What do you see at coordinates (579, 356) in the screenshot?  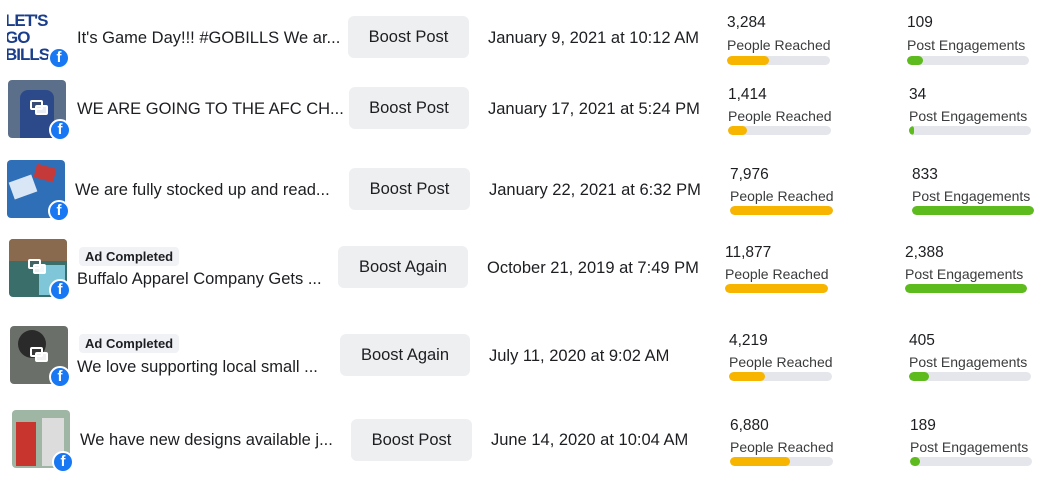 I see `post-date: July 11, 2020 at 9:02 AM` at bounding box center [579, 356].